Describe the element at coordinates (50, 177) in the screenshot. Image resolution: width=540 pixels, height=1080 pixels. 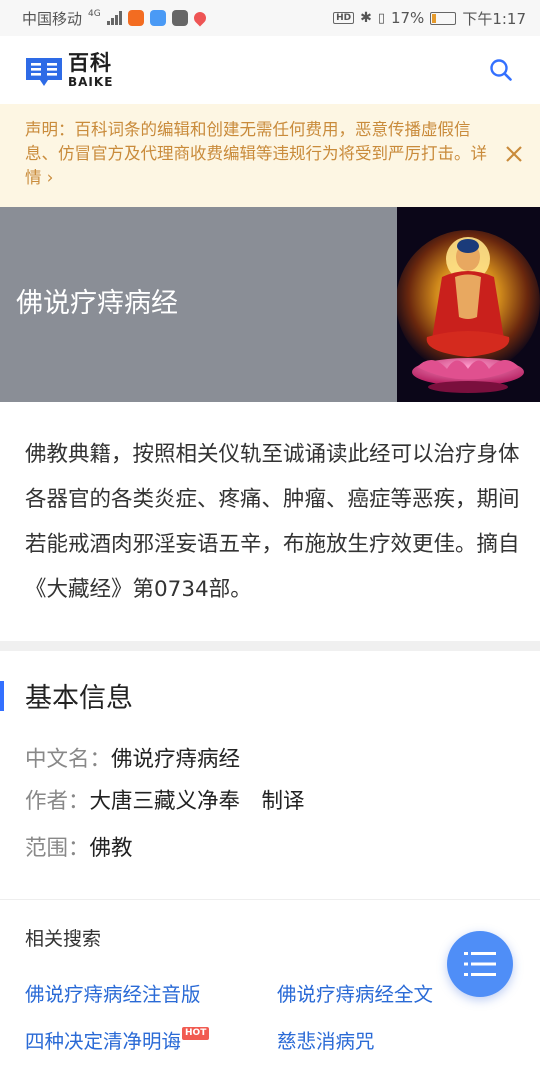
I see `chevron-right-icon: ›` at that location.